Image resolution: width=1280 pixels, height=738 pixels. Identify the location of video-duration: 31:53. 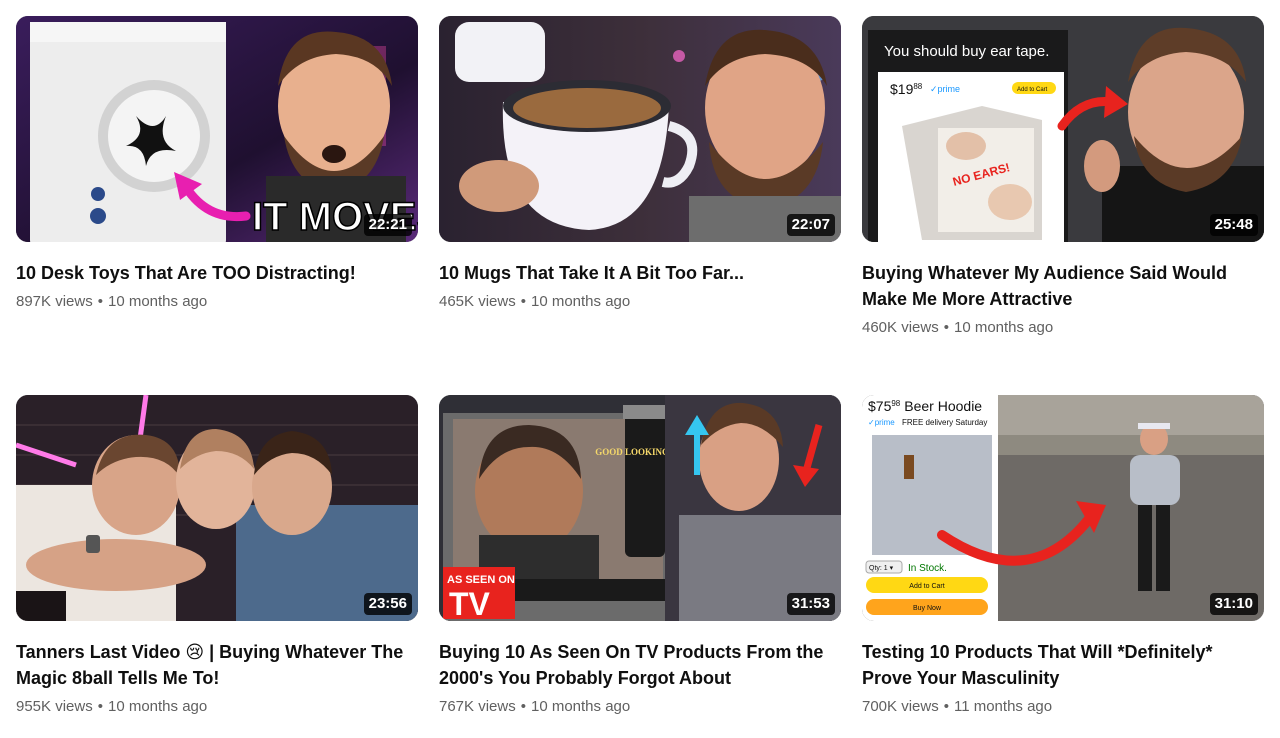
(810, 604).